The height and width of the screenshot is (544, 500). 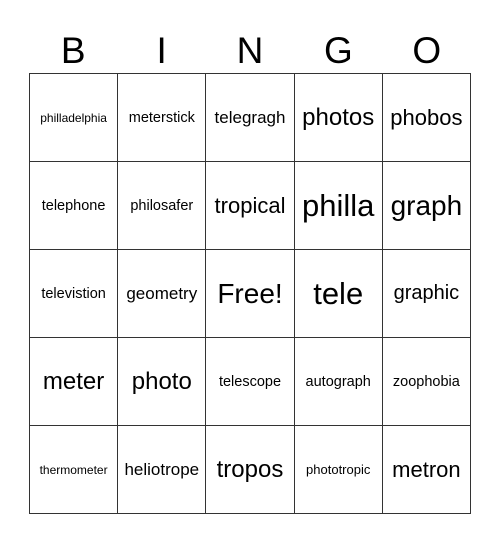 What do you see at coordinates (162, 470) in the screenshot?
I see `bingo-cell: heliotrope` at bounding box center [162, 470].